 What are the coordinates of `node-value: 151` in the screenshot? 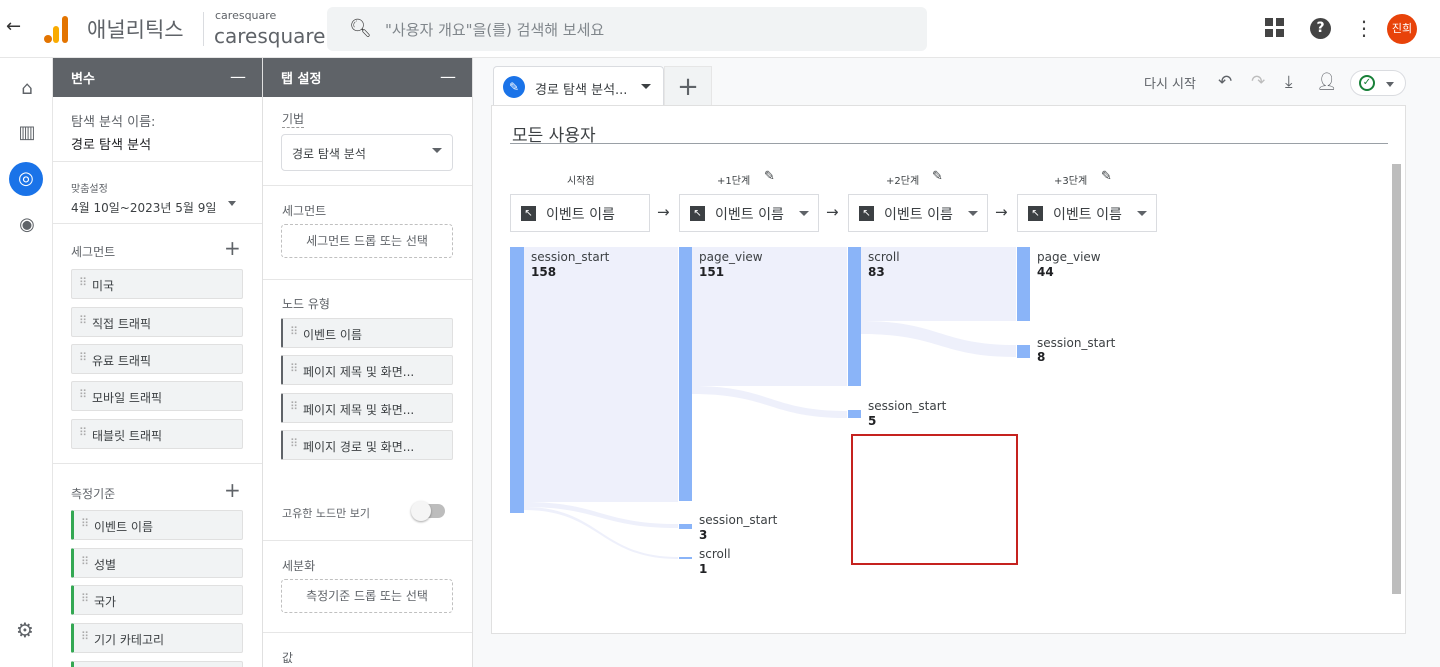 It's located at (712, 272).